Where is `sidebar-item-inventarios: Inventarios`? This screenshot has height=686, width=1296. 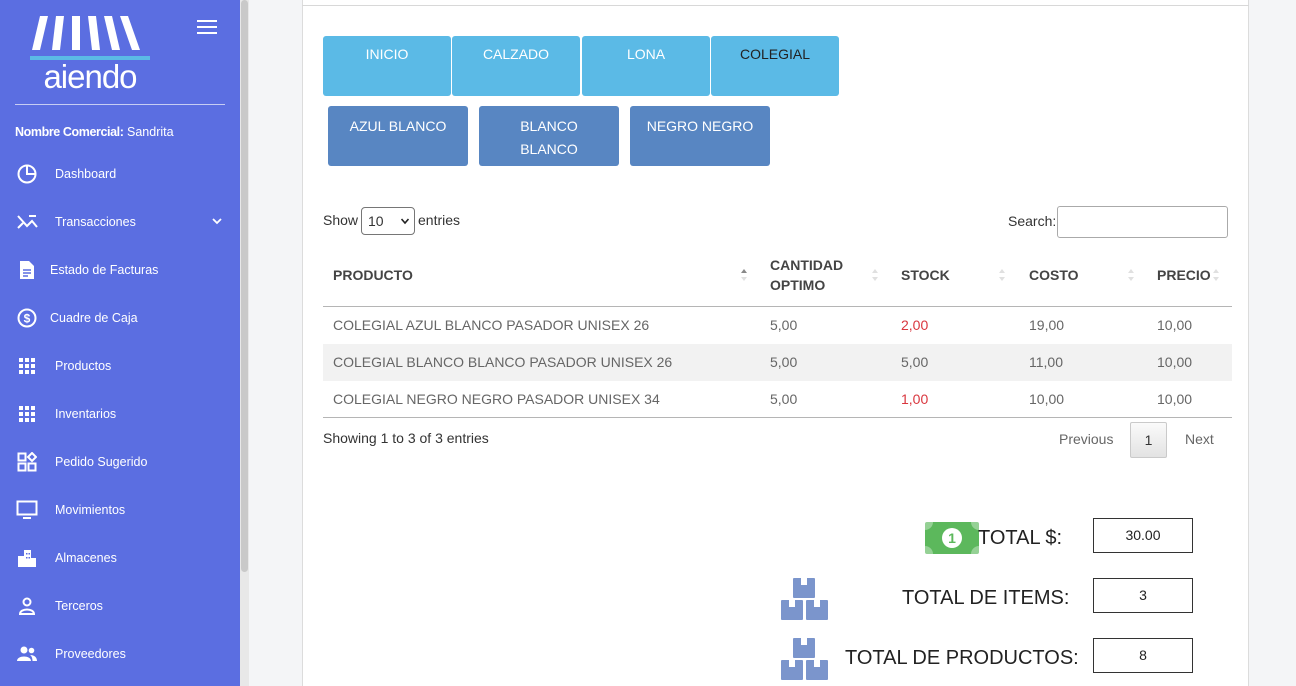 sidebar-item-inventarios: Inventarios is located at coordinates (120, 414).